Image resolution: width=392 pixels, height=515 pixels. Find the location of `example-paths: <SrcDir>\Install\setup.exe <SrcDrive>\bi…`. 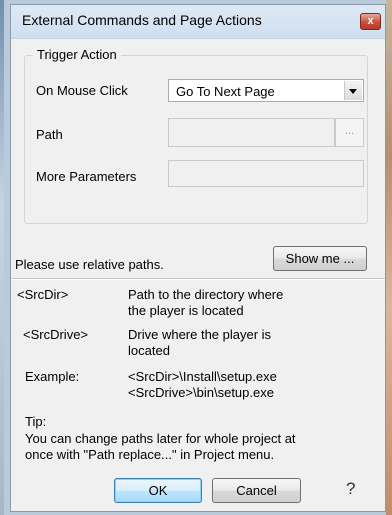

example-paths: <SrcDir>\Install\setup.exe <SrcDrive>\bi… is located at coordinates (202, 385).